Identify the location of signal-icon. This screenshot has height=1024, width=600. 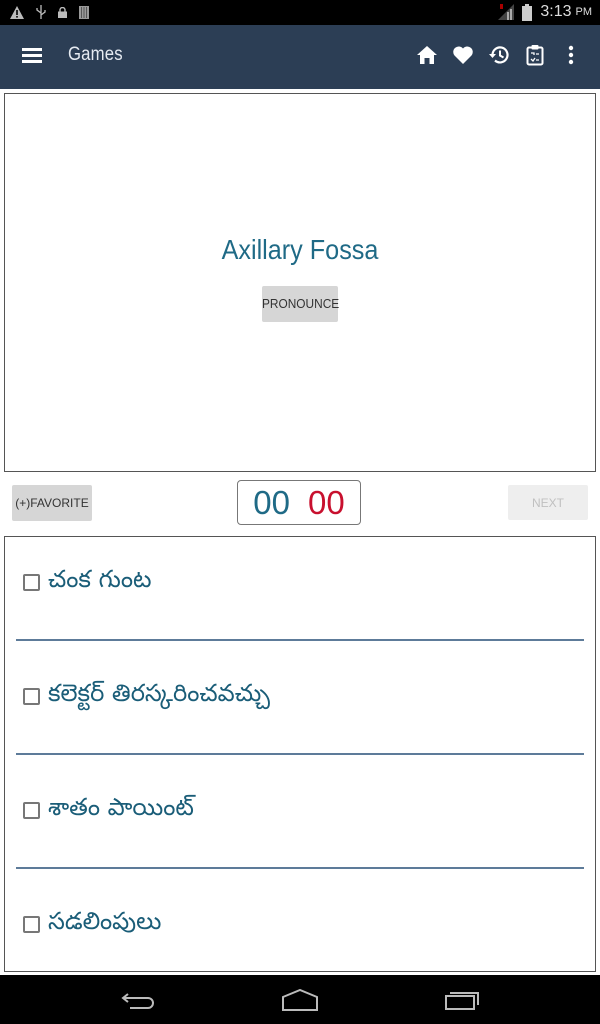
(506, 12).